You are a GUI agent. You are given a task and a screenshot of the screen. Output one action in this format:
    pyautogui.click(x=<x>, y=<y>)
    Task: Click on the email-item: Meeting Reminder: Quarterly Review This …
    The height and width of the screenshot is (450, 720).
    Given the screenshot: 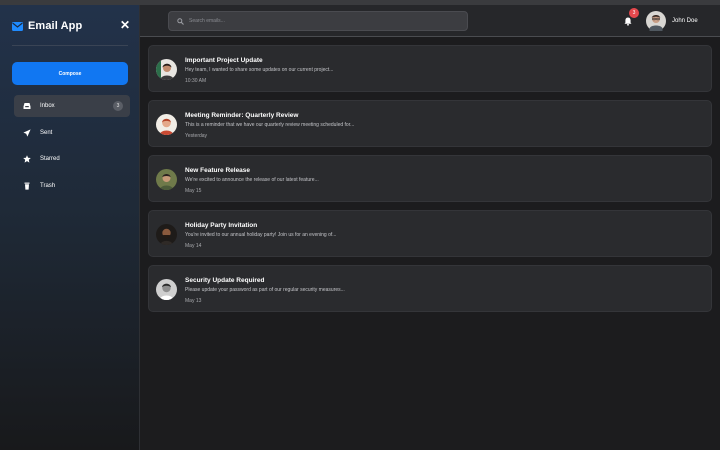 What is the action you would take?
    pyautogui.click(x=430, y=123)
    